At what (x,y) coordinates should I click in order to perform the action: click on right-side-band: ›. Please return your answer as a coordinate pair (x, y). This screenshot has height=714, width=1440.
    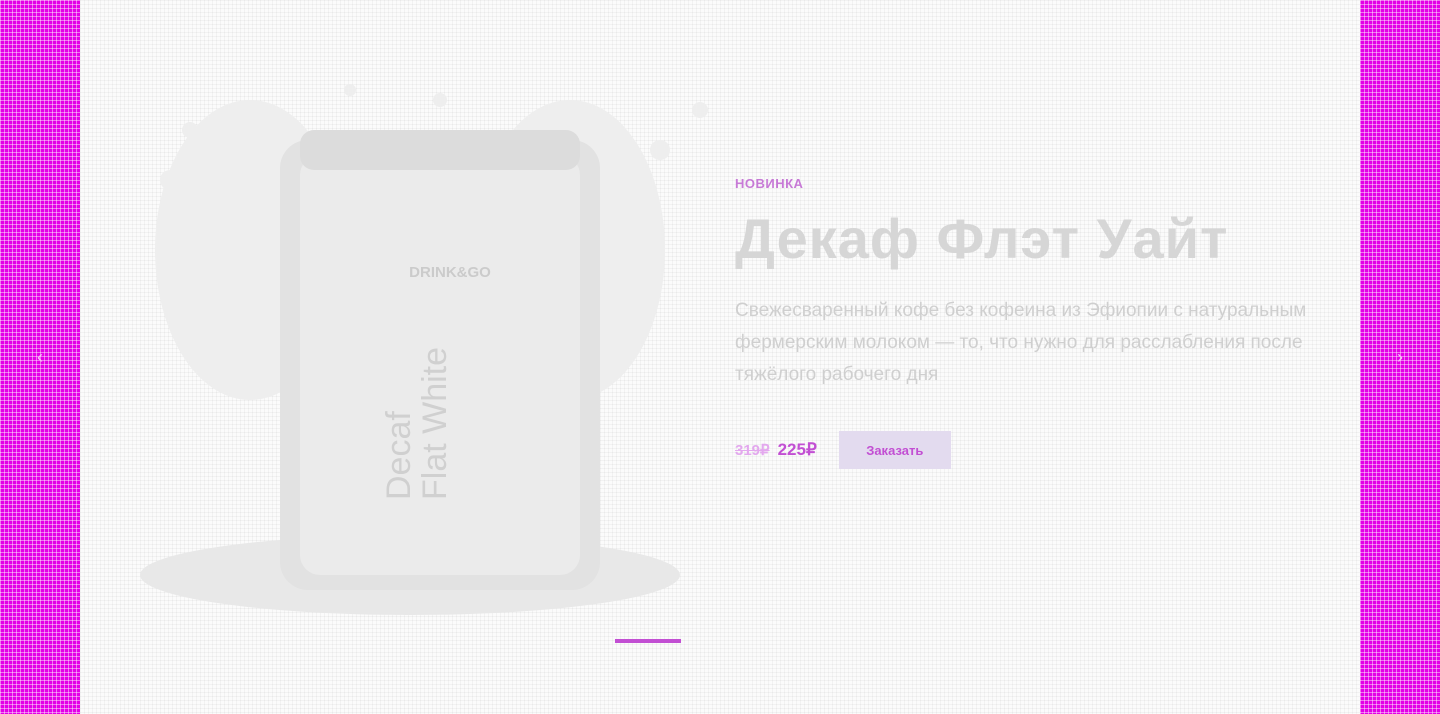
    Looking at the image, I should click on (1400, 357).